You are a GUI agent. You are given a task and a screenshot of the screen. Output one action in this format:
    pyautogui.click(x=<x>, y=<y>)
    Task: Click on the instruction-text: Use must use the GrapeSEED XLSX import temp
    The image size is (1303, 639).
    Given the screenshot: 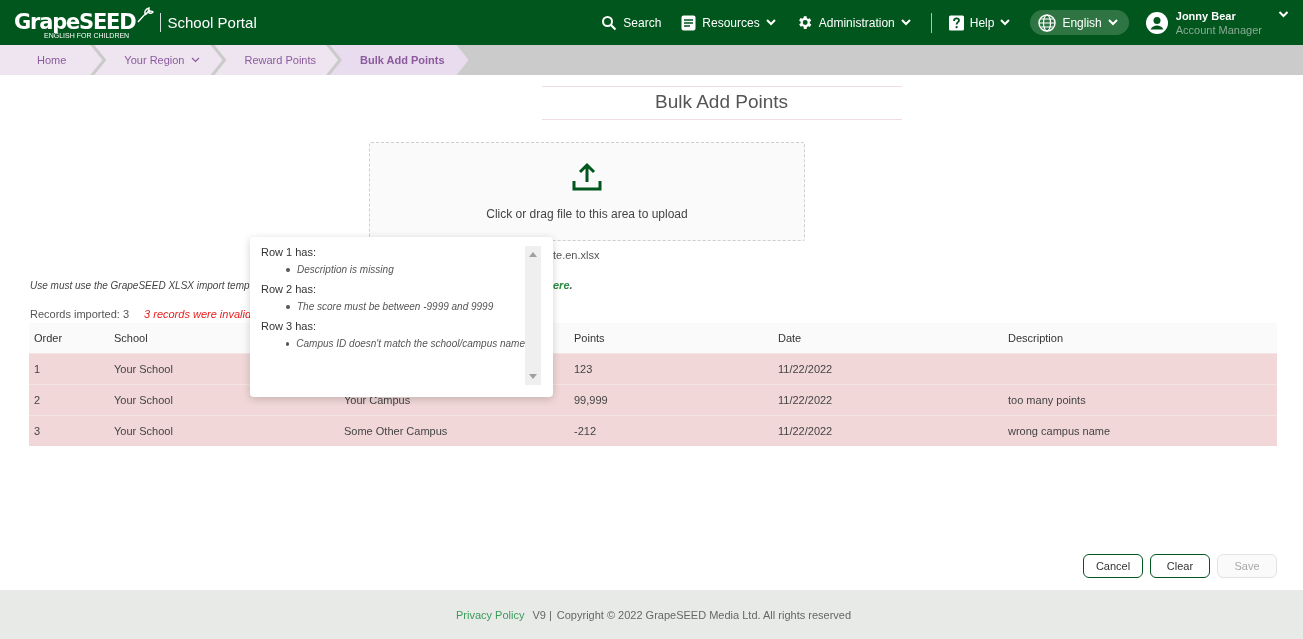 What is the action you would take?
    pyautogui.click(x=140, y=285)
    